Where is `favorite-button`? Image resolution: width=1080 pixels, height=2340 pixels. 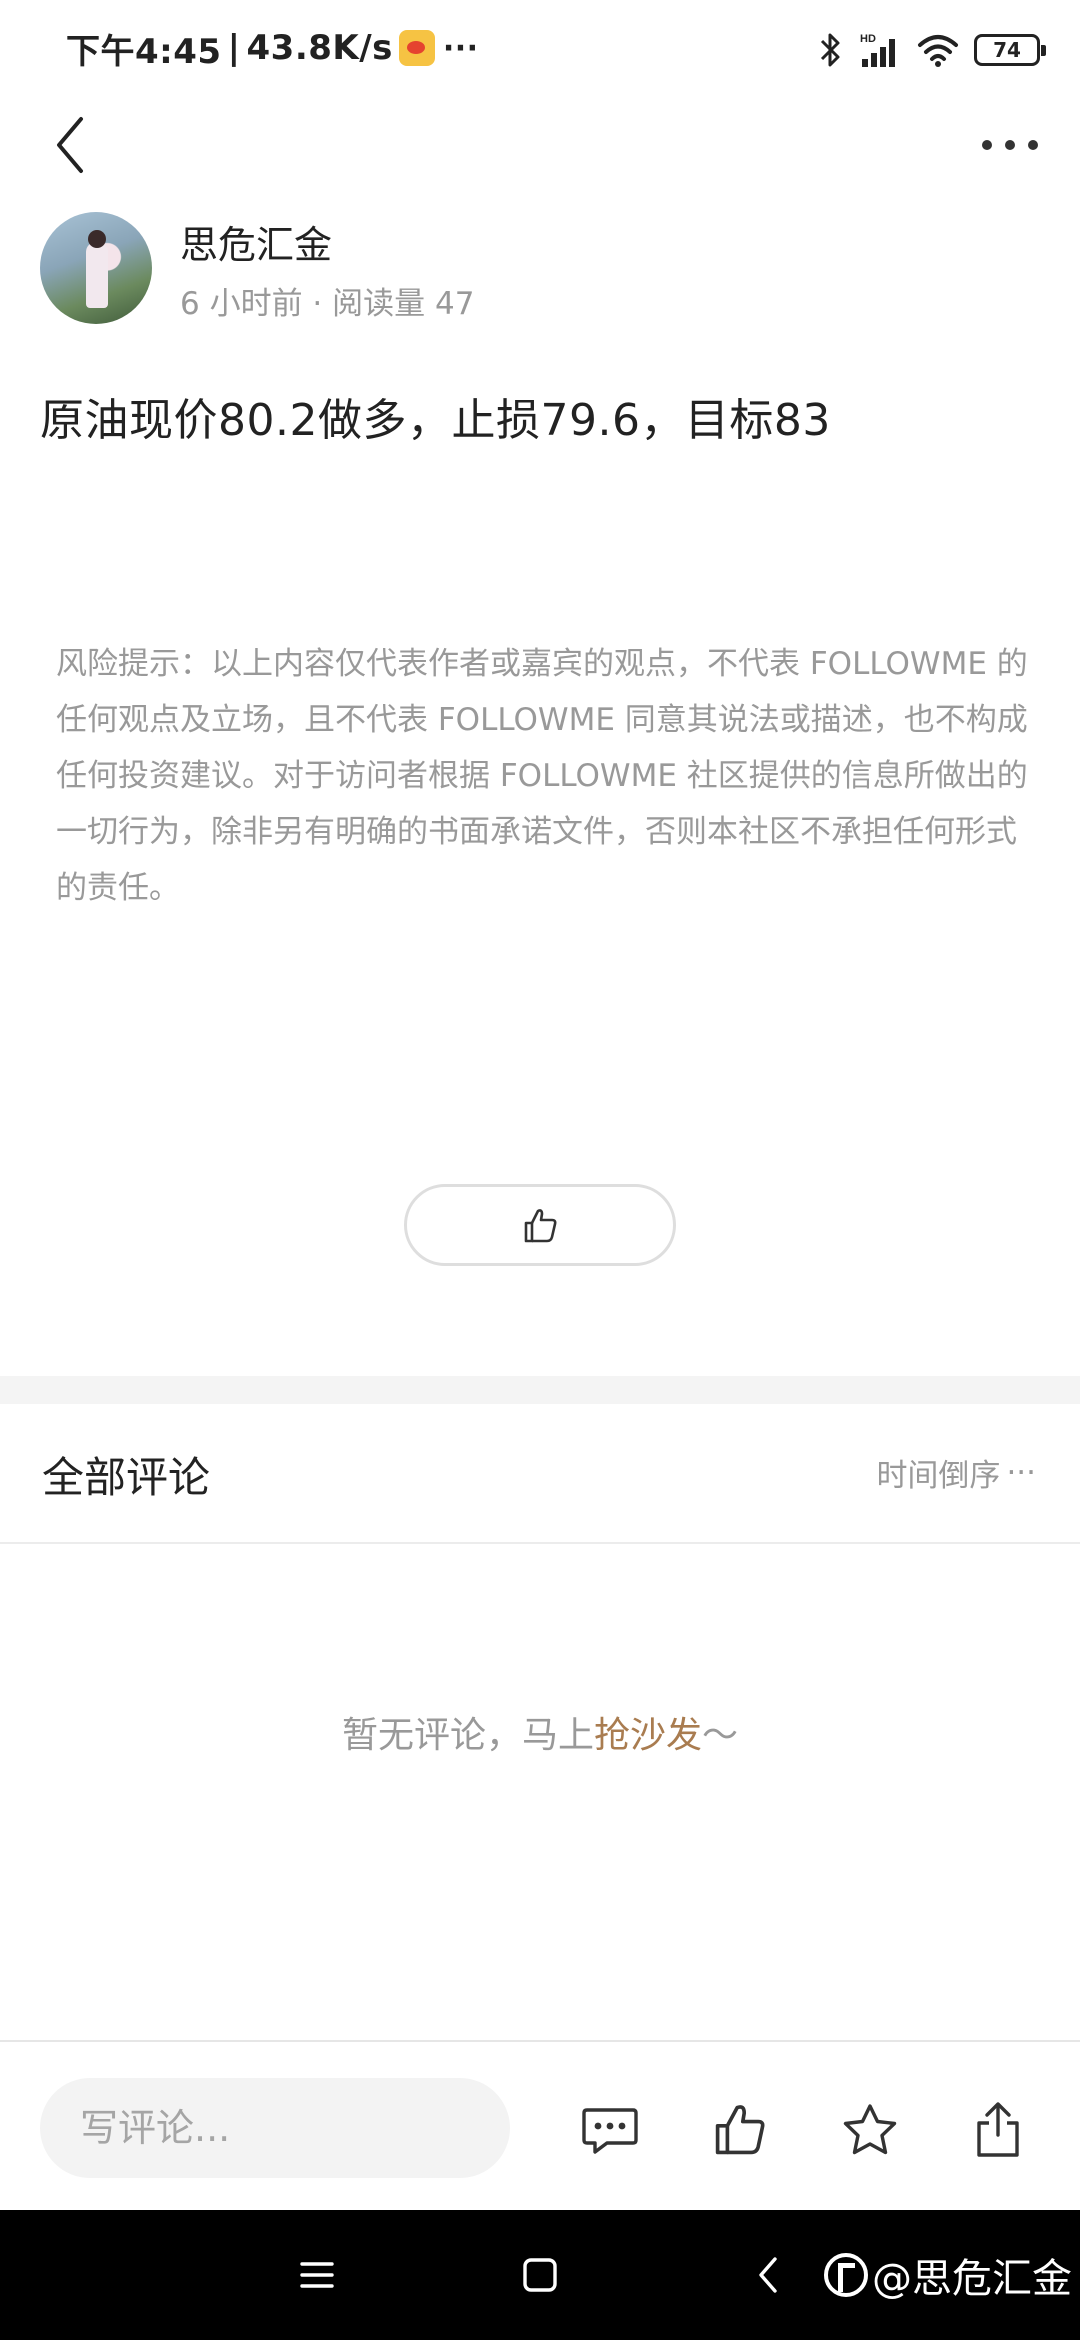 favorite-button is located at coordinates (870, 2130).